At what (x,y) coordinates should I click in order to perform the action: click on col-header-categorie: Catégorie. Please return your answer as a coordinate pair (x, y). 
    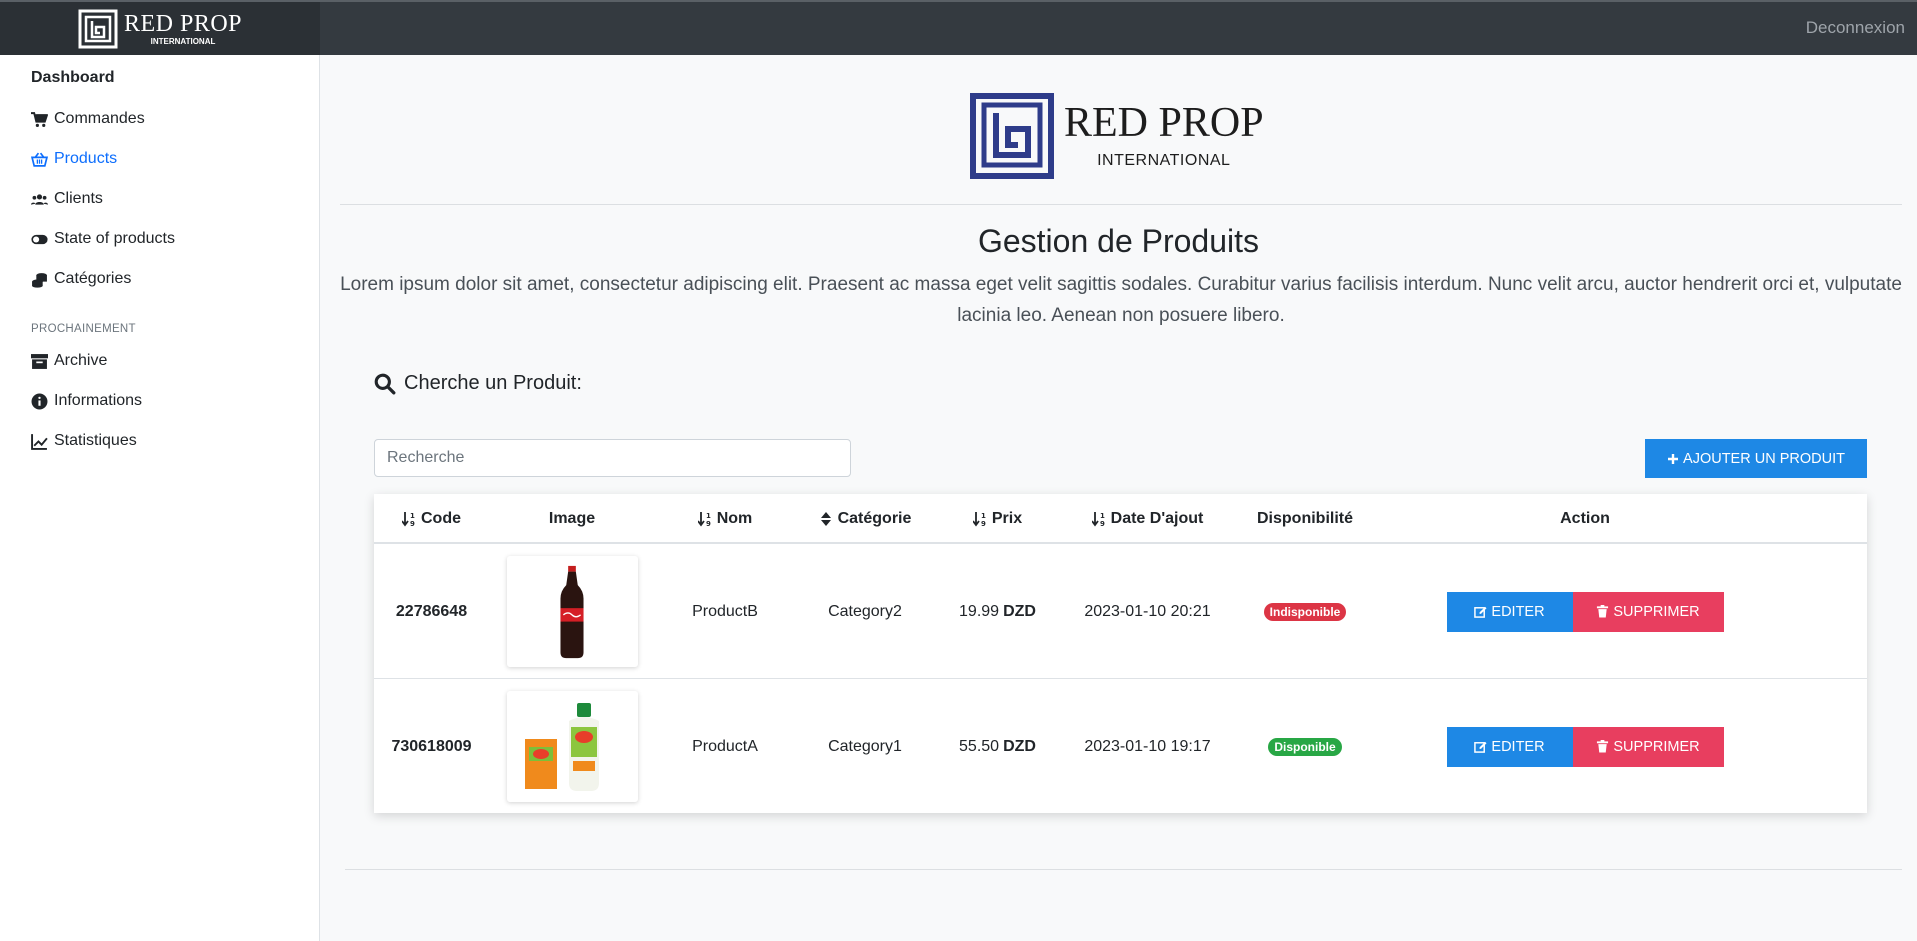
    Looking at the image, I should click on (865, 519).